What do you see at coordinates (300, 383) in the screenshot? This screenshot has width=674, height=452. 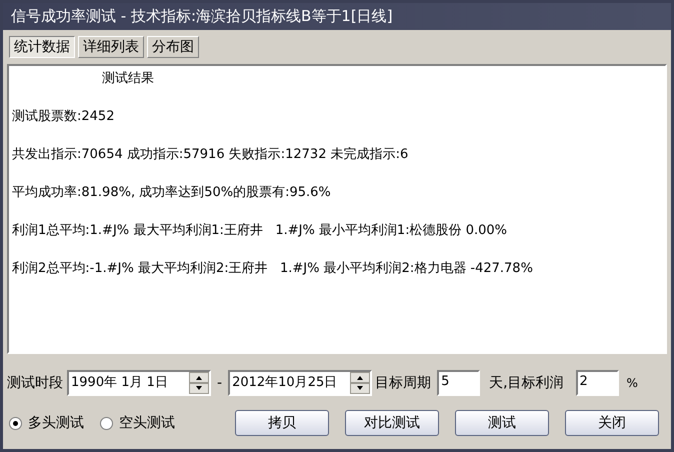 I see `end-date-field: 2012年10月25日` at bounding box center [300, 383].